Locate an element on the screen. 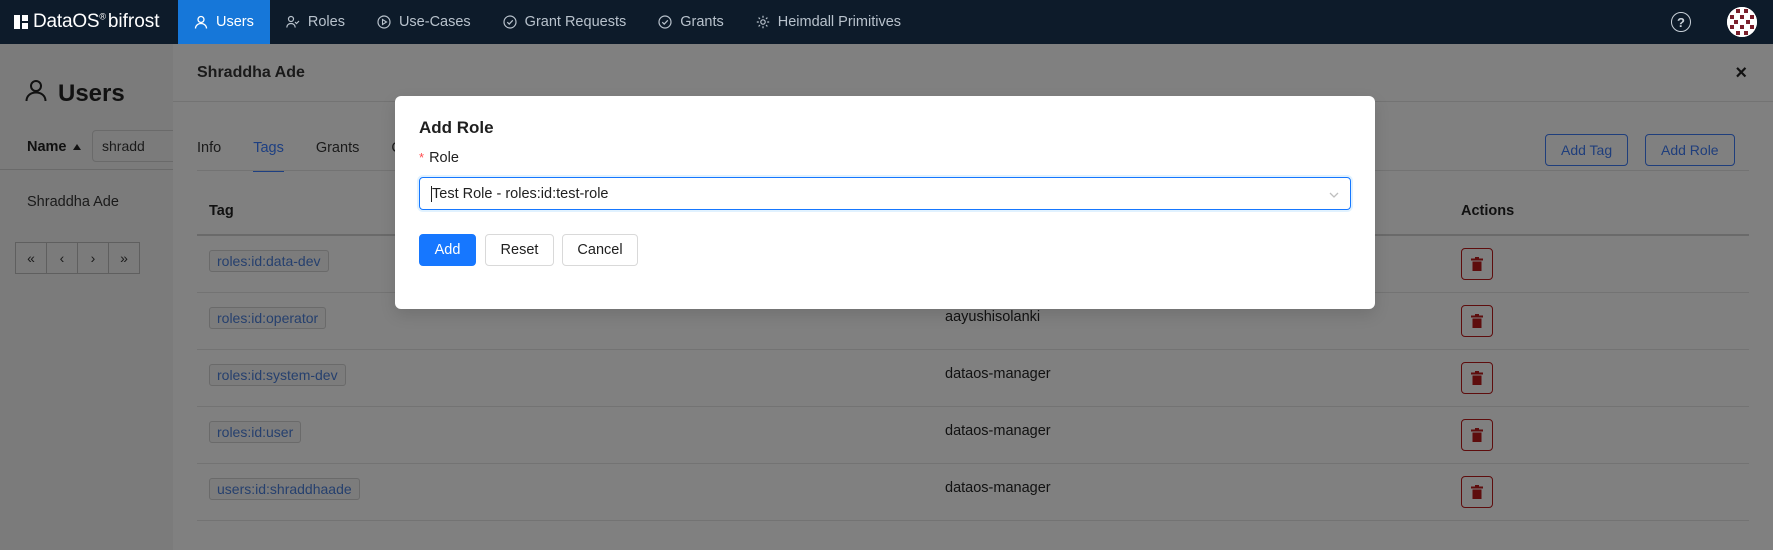  nav-item-label: Heimdall Primitives is located at coordinates (839, 22).